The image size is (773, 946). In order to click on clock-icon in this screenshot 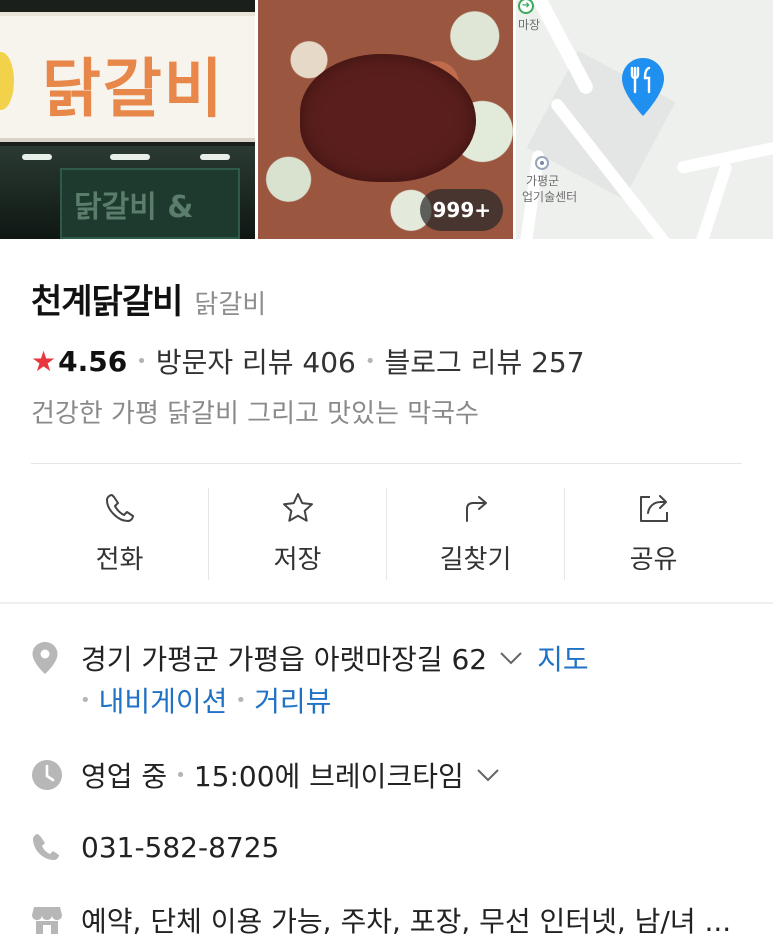, I will do `click(48, 775)`.